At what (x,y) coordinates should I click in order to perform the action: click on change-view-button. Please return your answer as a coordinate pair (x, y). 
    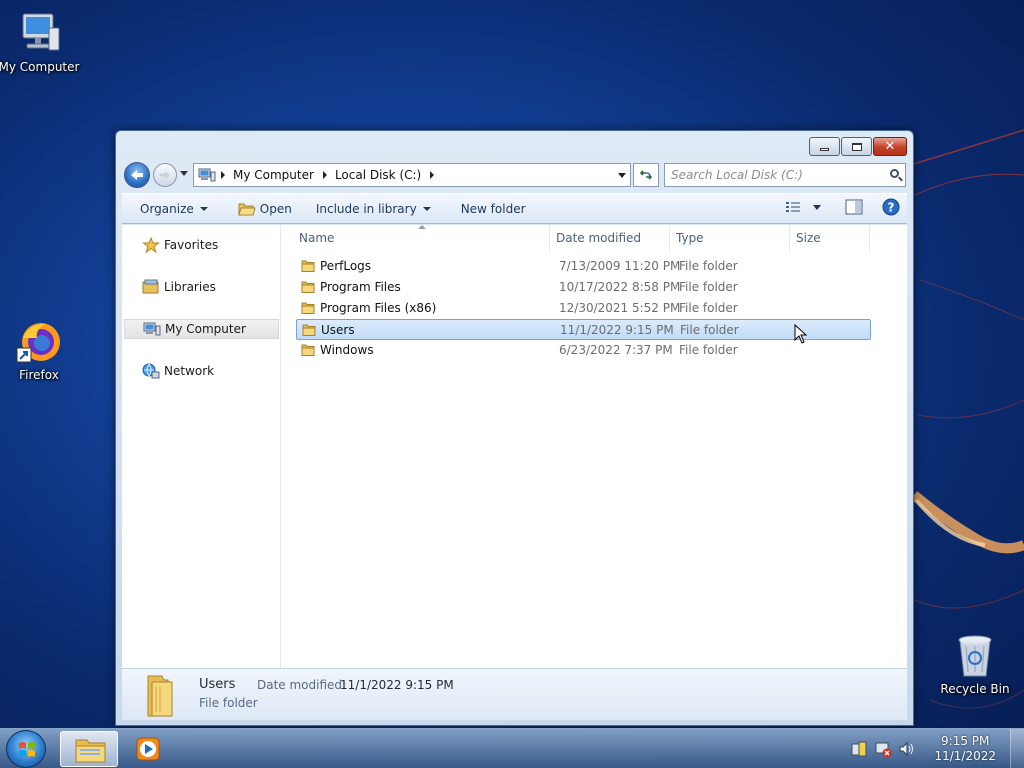
    Looking at the image, I should click on (803, 207).